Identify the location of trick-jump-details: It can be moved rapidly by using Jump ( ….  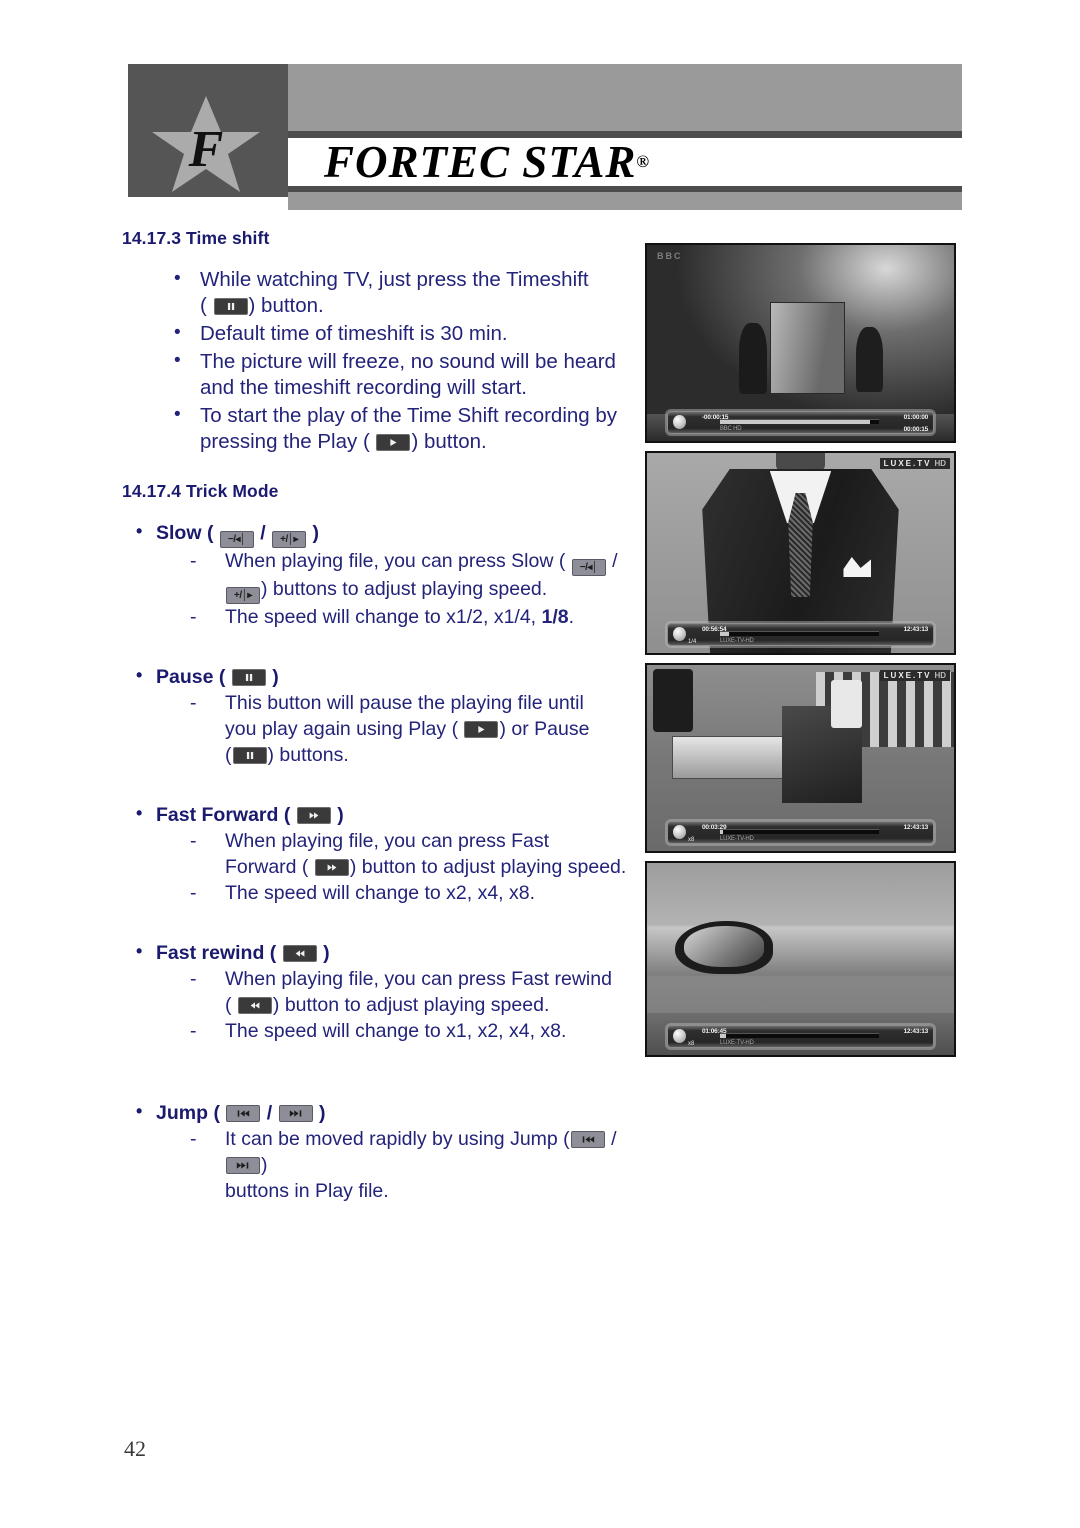
(382, 1165).